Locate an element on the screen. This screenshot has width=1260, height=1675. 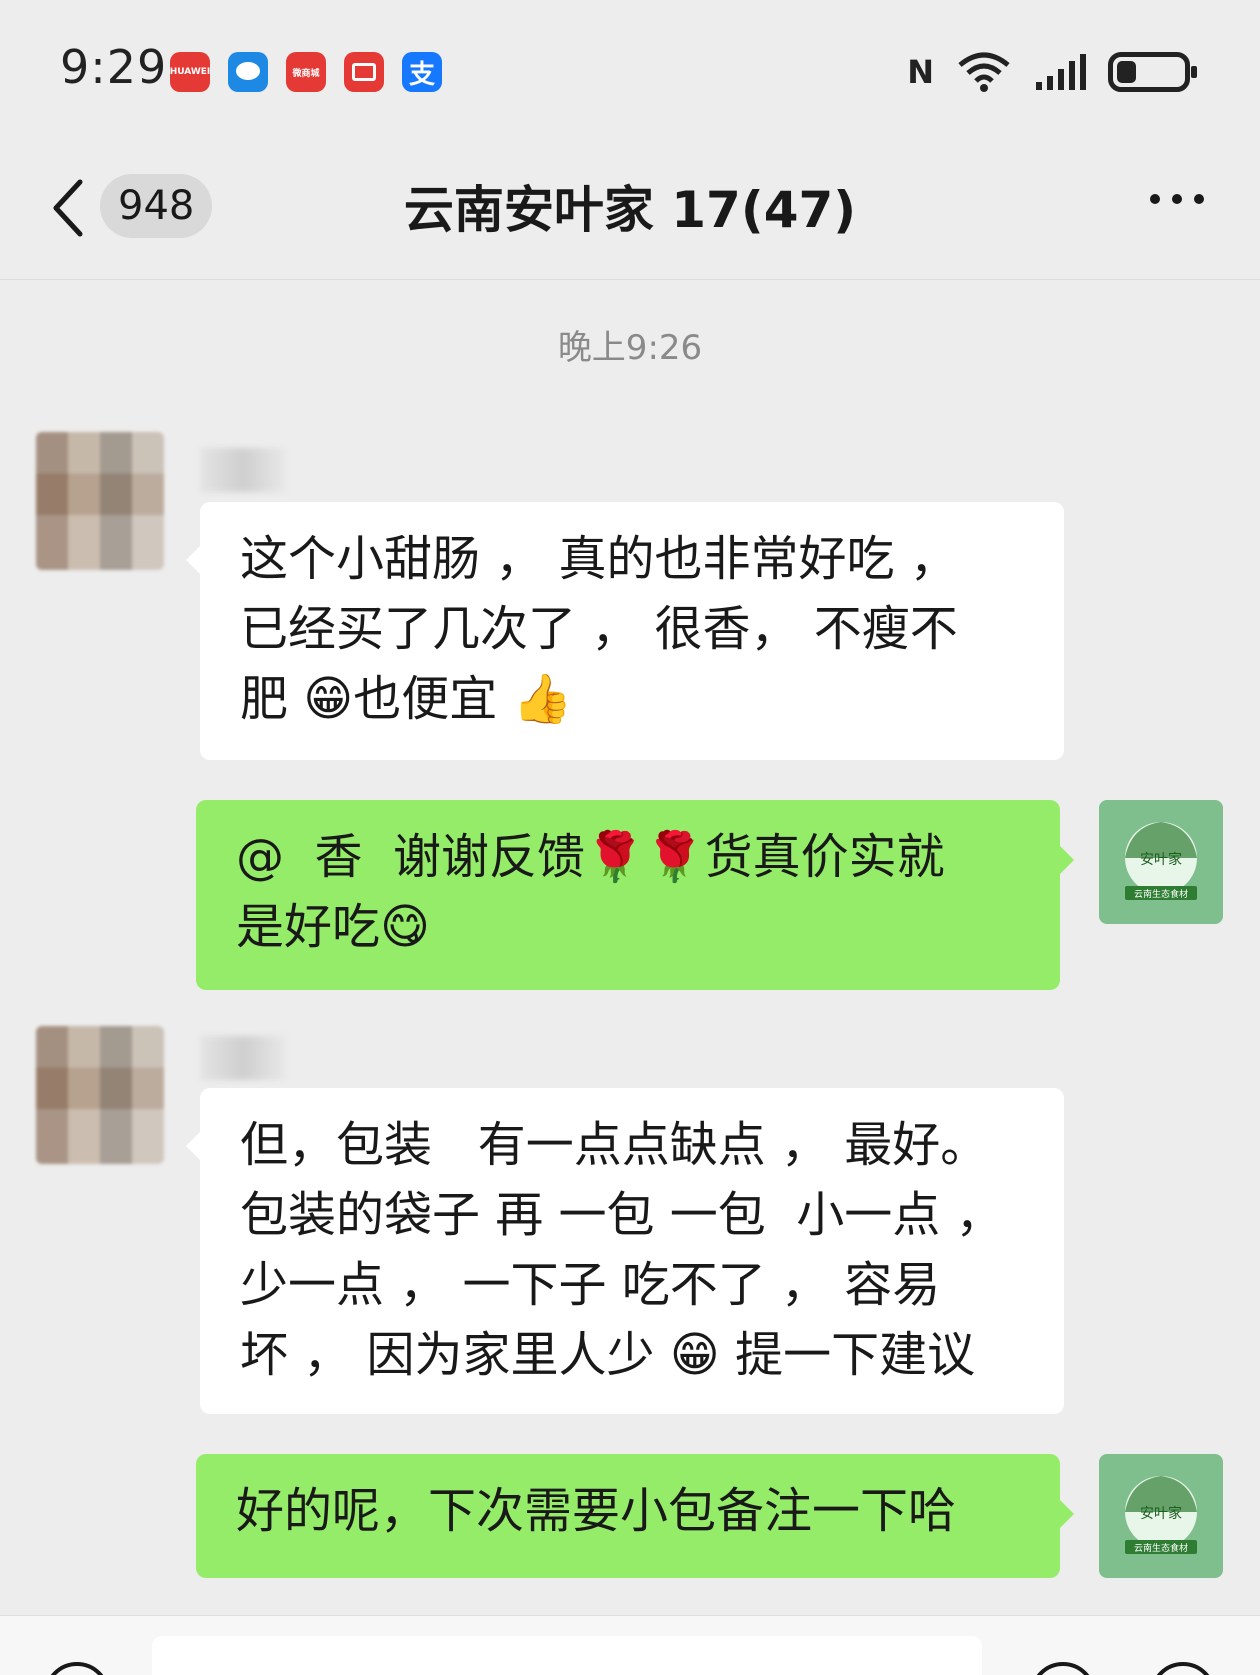
system-icons: N is located at coordinates (1052, 72).